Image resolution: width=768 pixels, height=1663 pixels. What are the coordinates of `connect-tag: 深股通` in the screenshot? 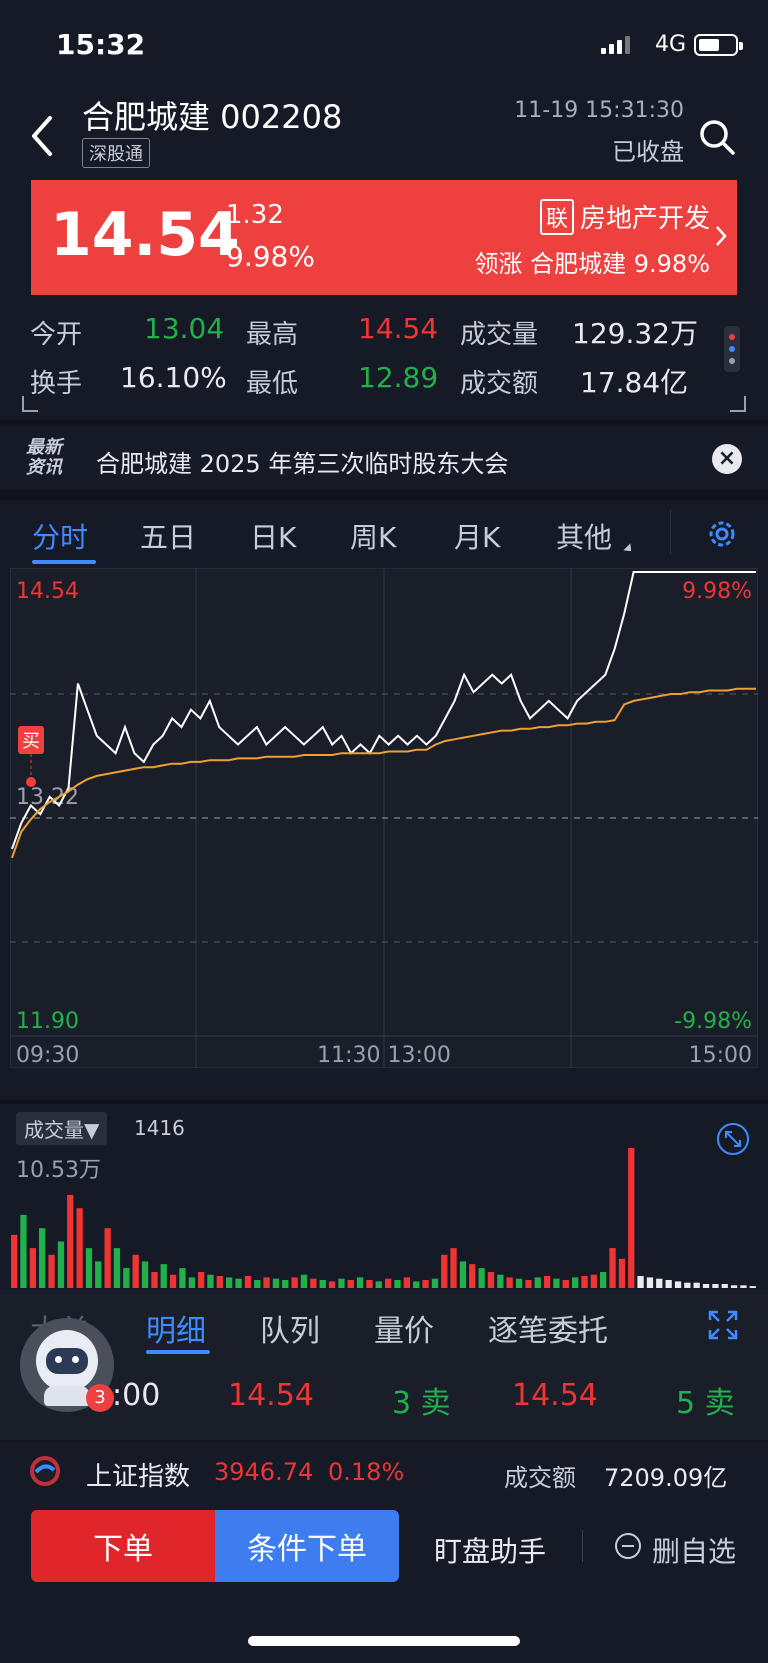 It's located at (116, 153).